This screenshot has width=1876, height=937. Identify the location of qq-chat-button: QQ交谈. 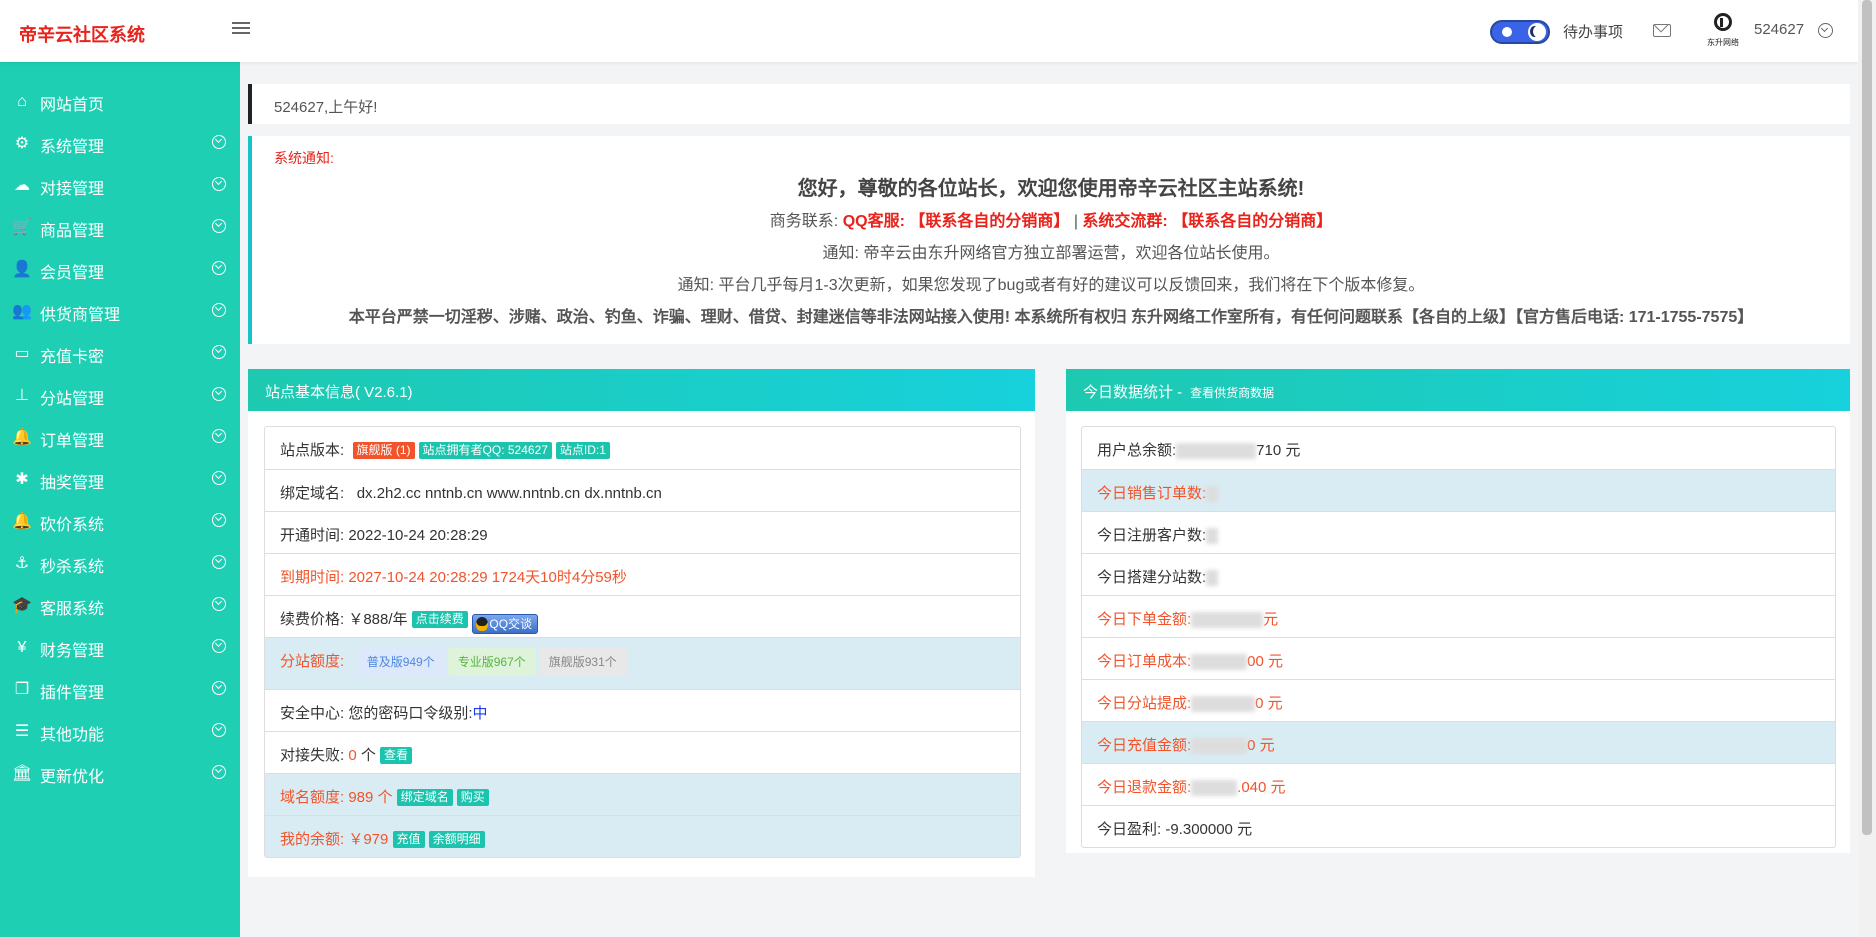
(504, 624).